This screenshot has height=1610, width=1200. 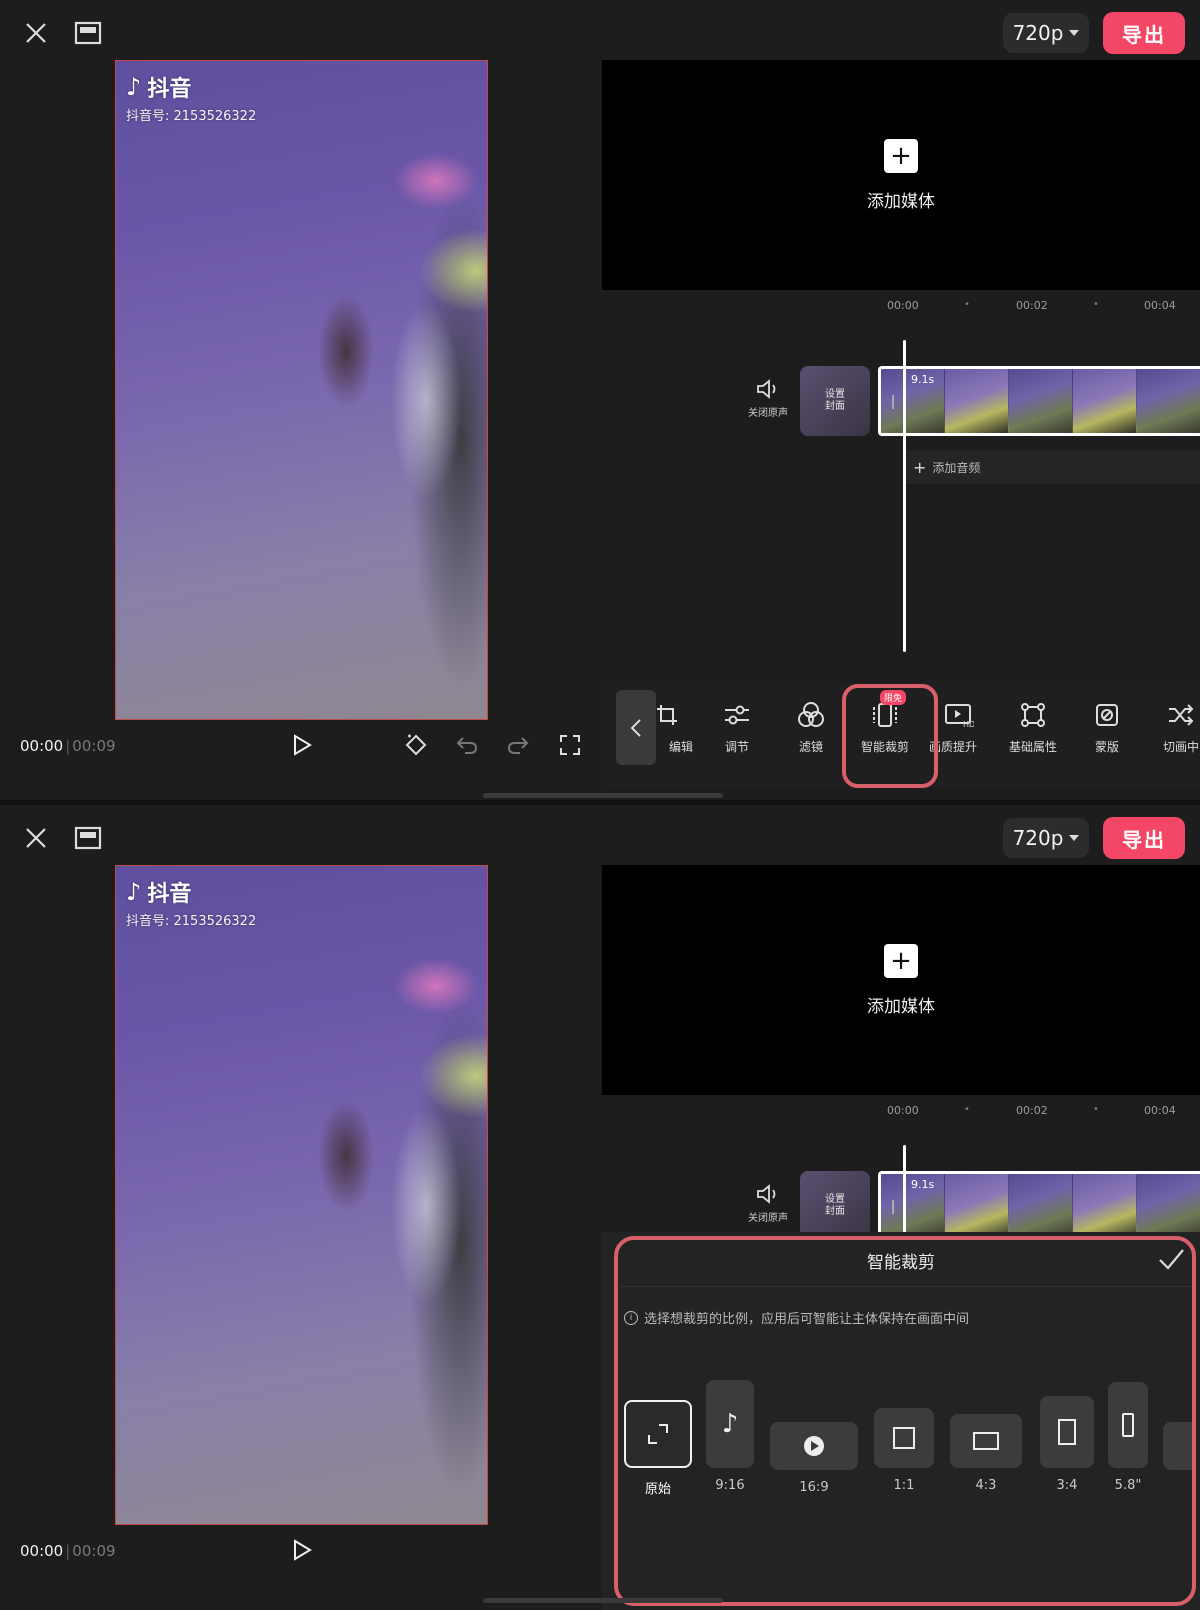 I want to click on tool-mask: 蒙版, so click(x=1107, y=727).